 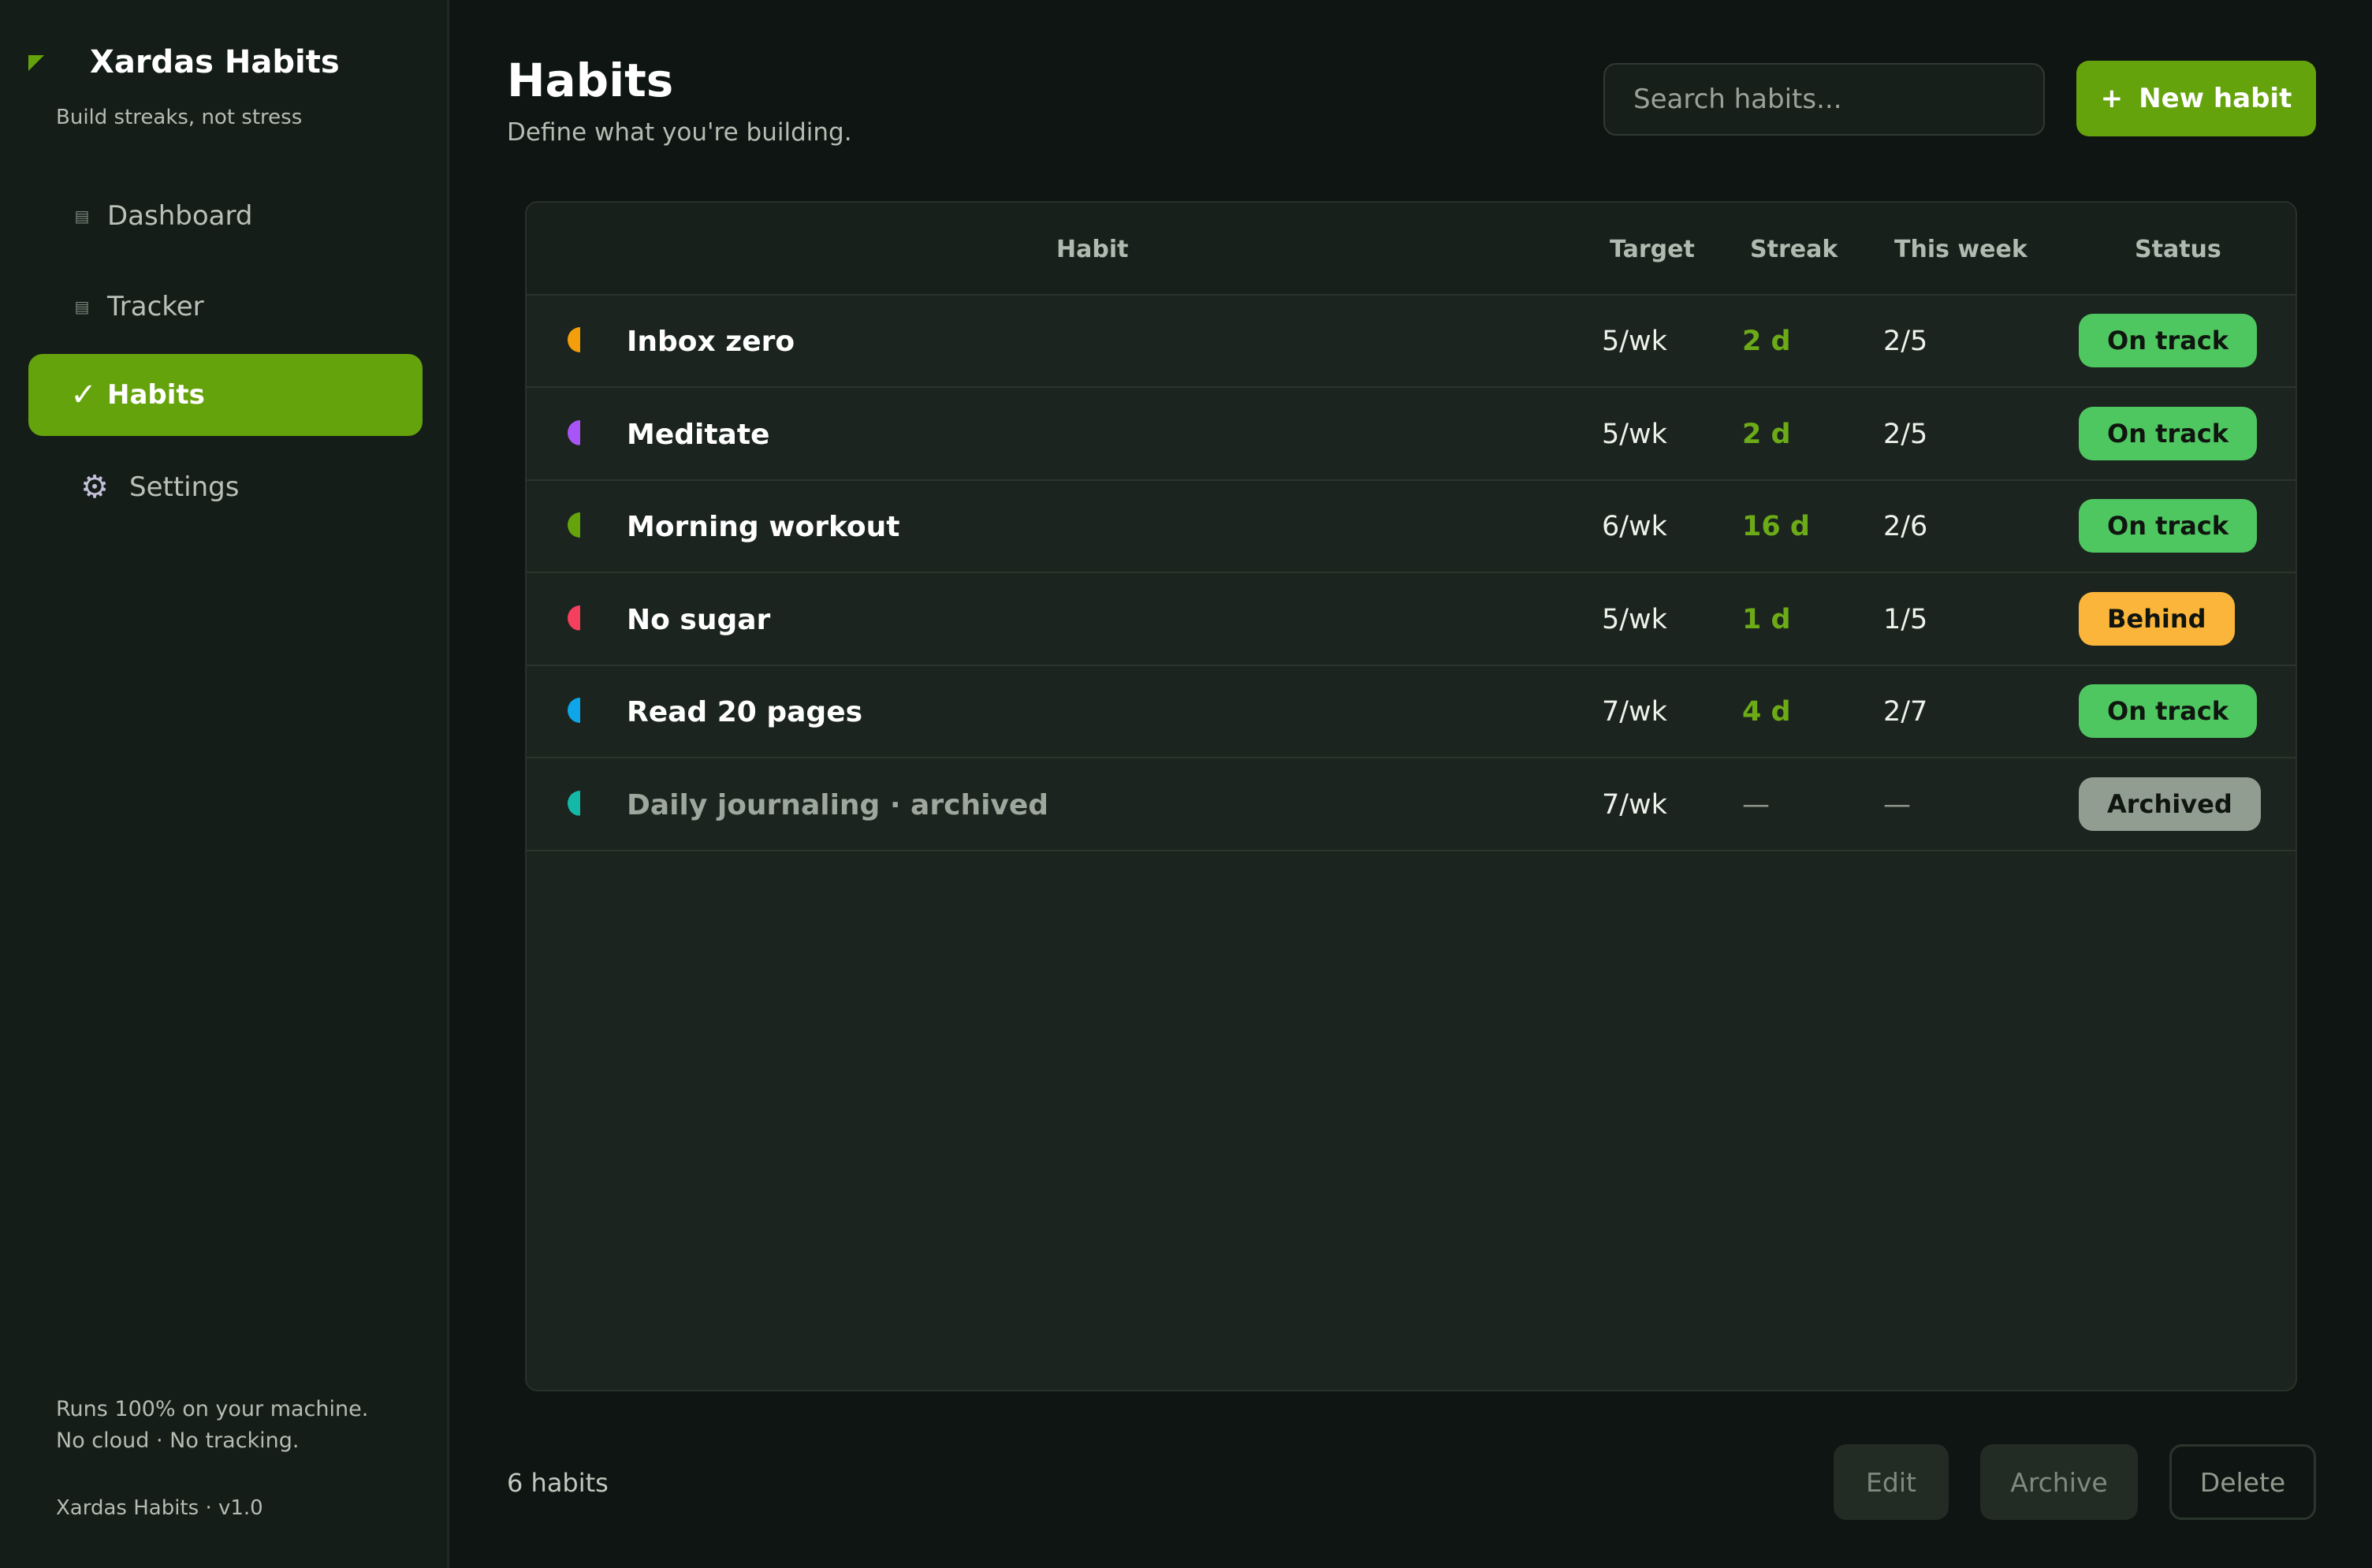 I want to click on column-header-this-week: This week, so click(x=1961, y=249).